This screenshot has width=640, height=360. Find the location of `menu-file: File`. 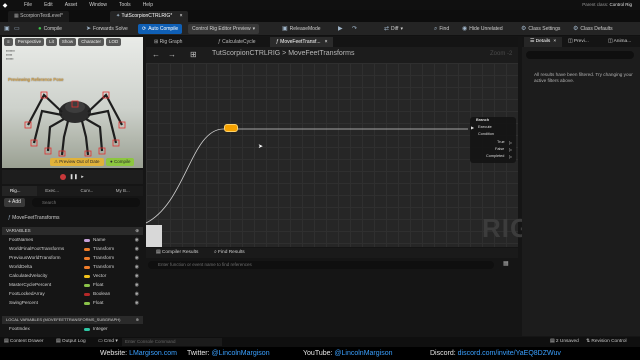

menu-file: File is located at coordinates (28, 5).